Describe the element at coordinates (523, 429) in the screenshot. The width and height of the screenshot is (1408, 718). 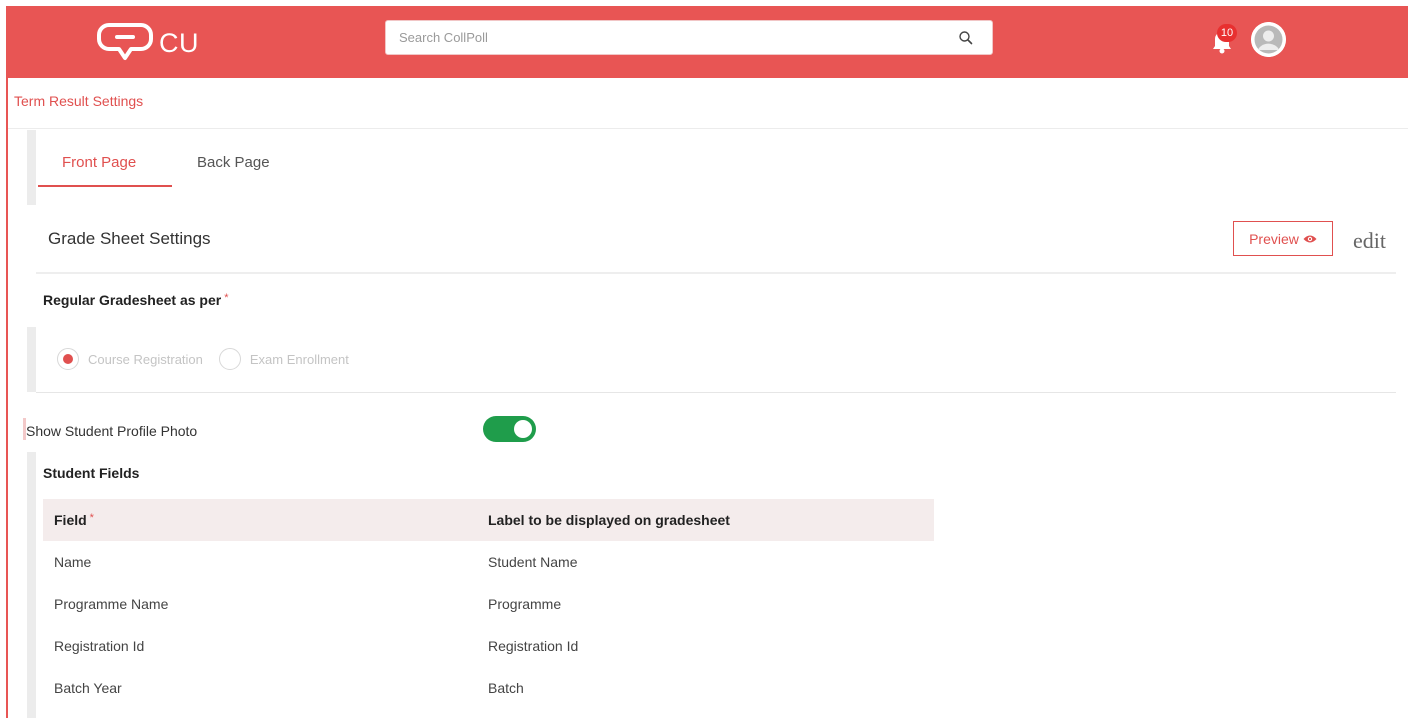
I see `toggle-knob` at that location.